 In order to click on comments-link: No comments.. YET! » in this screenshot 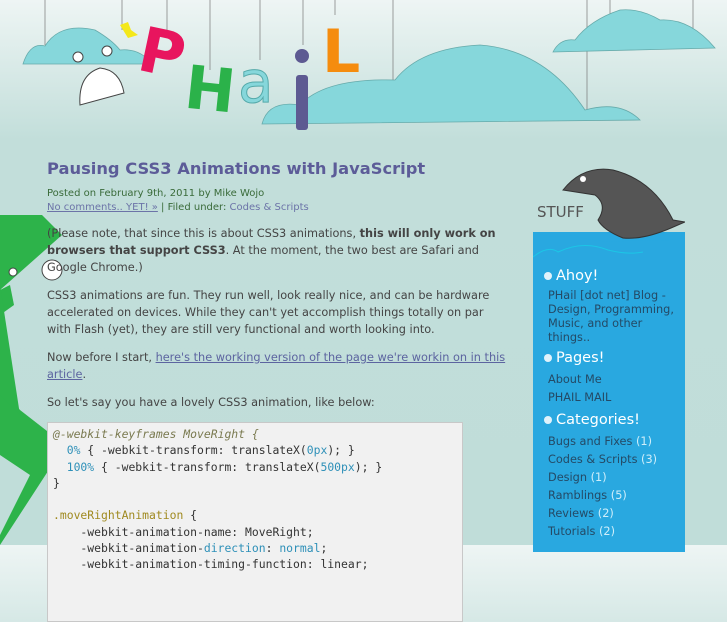, I will do `click(102, 207)`.